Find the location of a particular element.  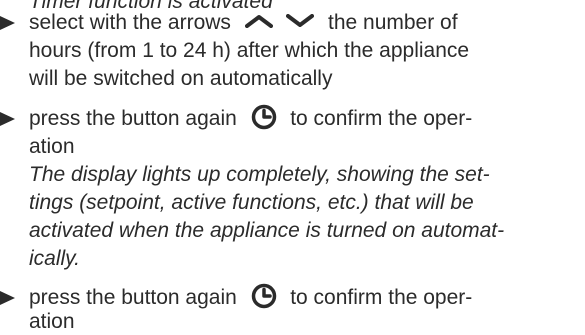

arrow-down-icon is located at coordinates (300, 21).